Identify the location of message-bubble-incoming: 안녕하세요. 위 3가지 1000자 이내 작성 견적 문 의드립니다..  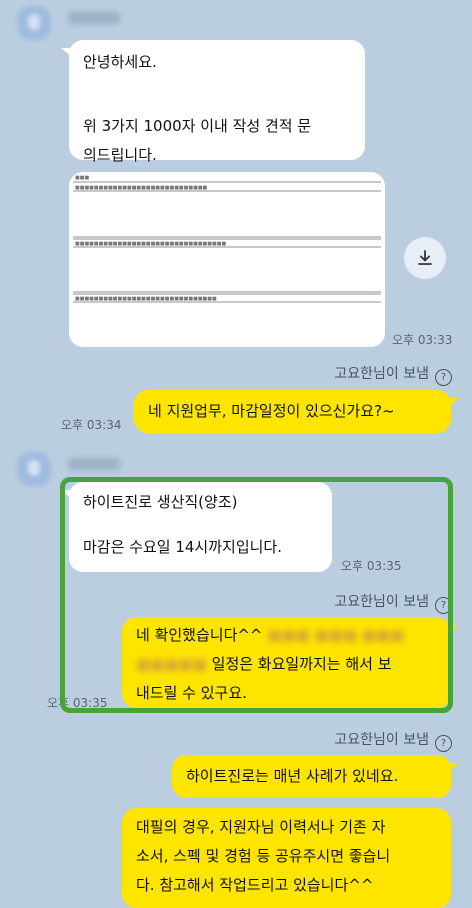
(213, 102).